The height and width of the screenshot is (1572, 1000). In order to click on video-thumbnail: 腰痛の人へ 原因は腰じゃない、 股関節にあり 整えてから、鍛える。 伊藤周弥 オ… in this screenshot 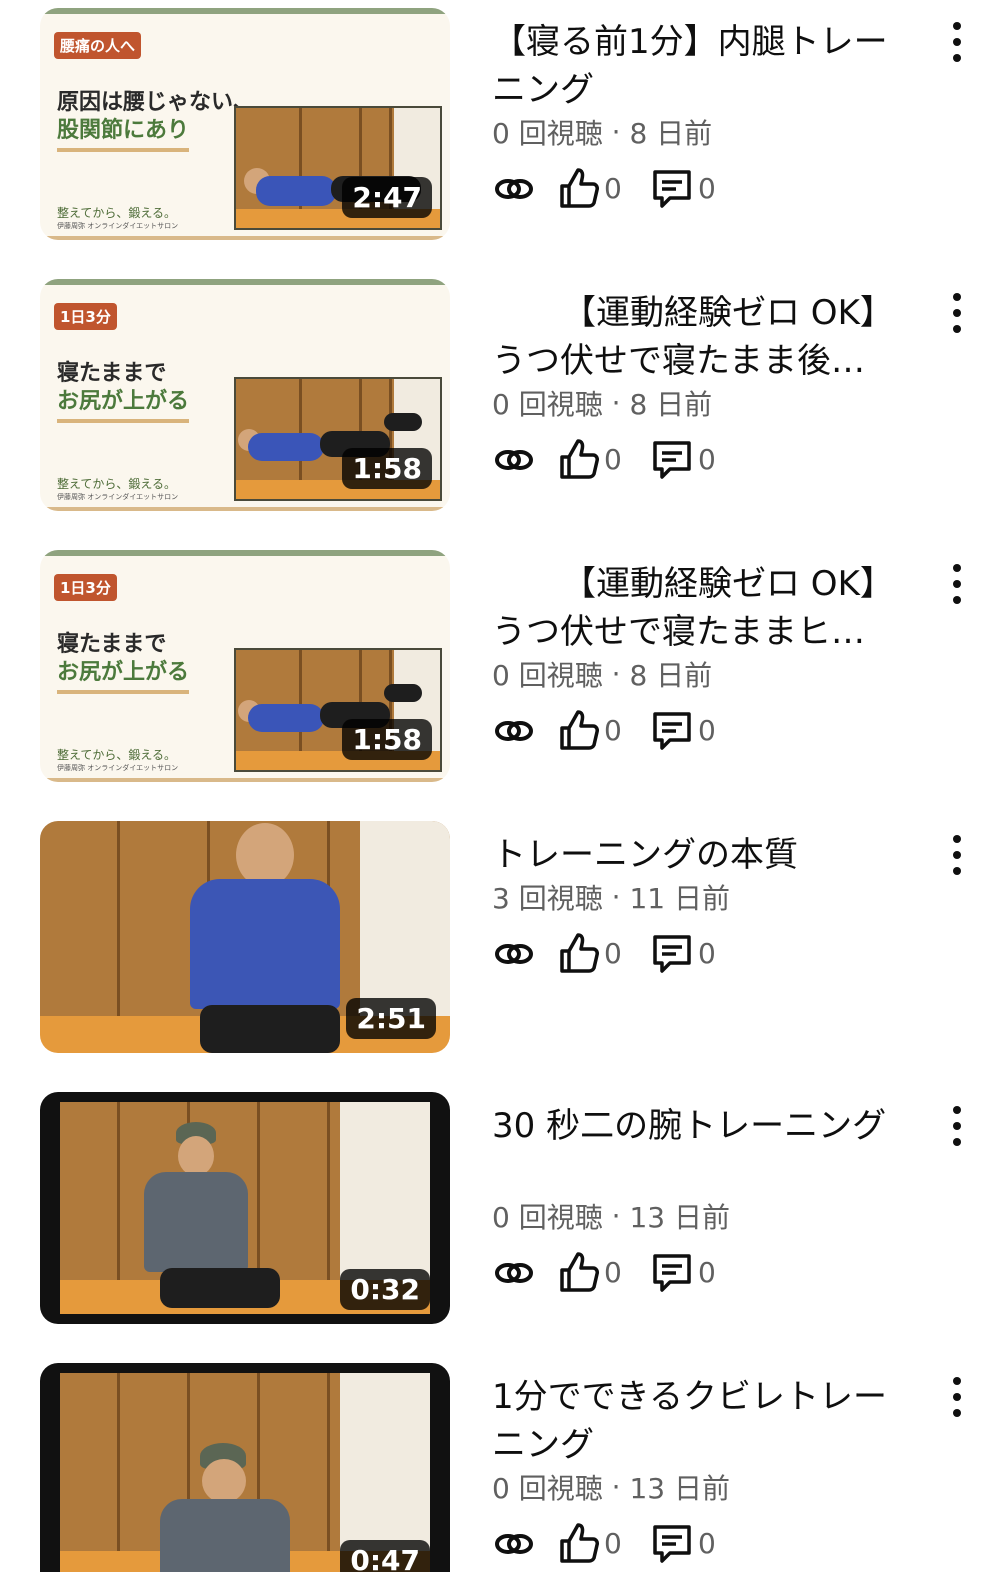, I will do `click(245, 124)`.